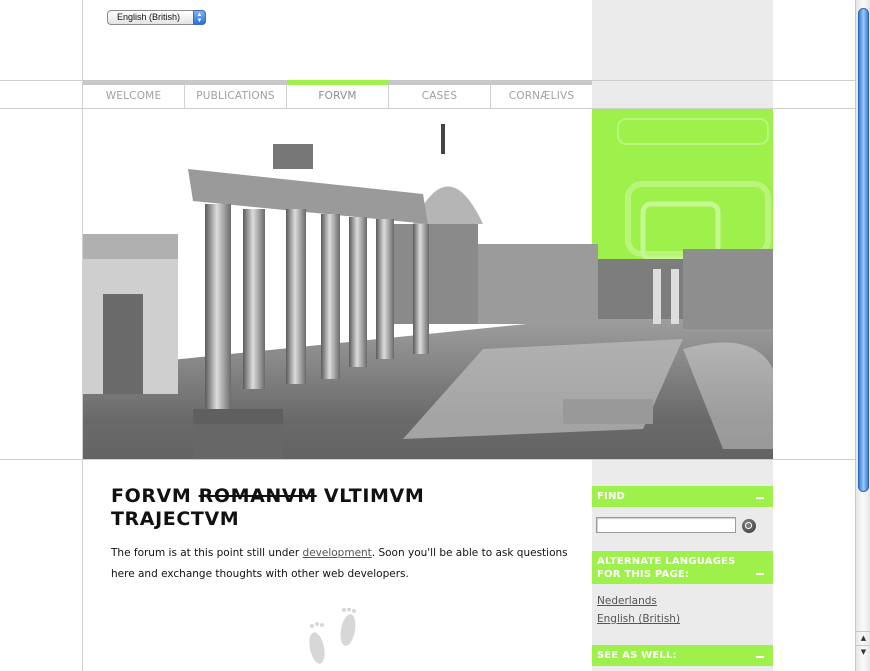  Describe the element at coordinates (155, 496) in the screenshot. I see `title-part-forvm: FORVM` at that location.